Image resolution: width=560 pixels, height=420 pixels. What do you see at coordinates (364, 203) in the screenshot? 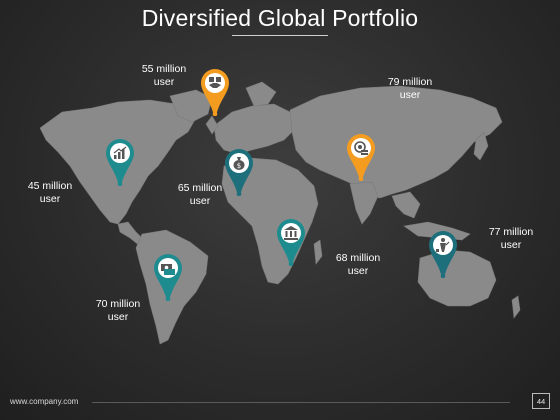
I see `india-land` at bounding box center [364, 203].